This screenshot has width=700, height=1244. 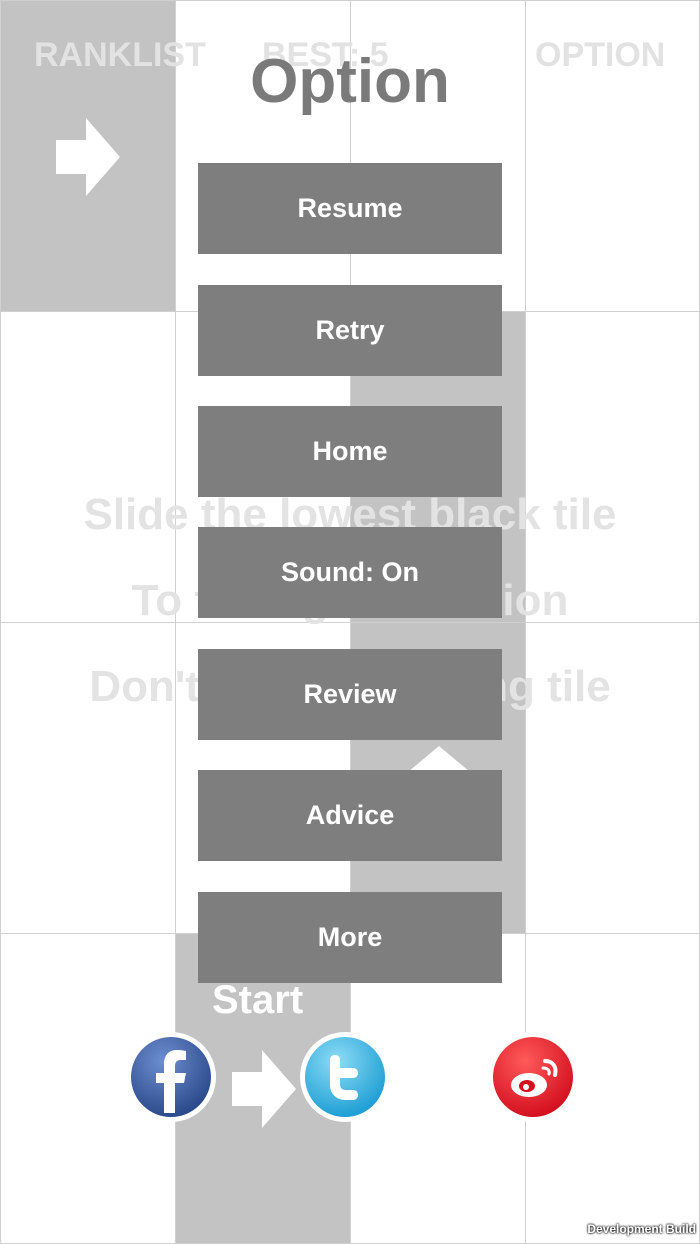 What do you see at coordinates (350, 81) in the screenshot?
I see `option-dialog-title: Option` at bounding box center [350, 81].